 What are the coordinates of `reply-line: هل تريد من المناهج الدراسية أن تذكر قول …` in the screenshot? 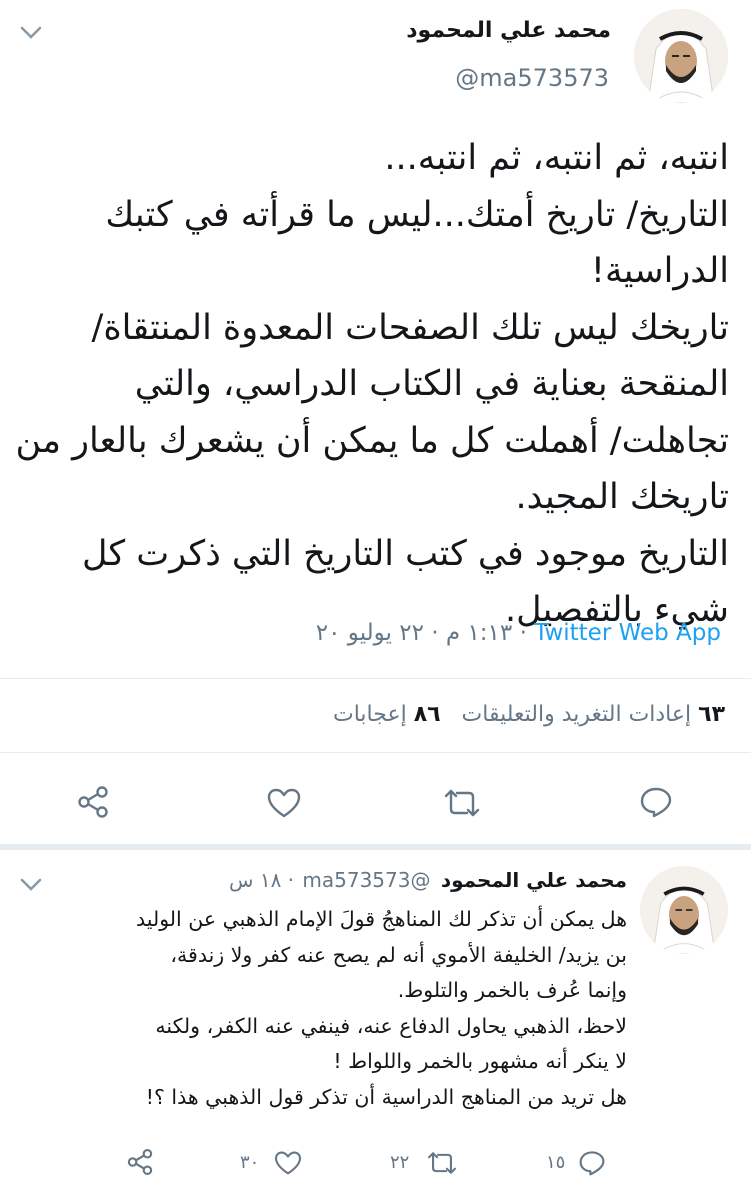 It's located at (386, 1096).